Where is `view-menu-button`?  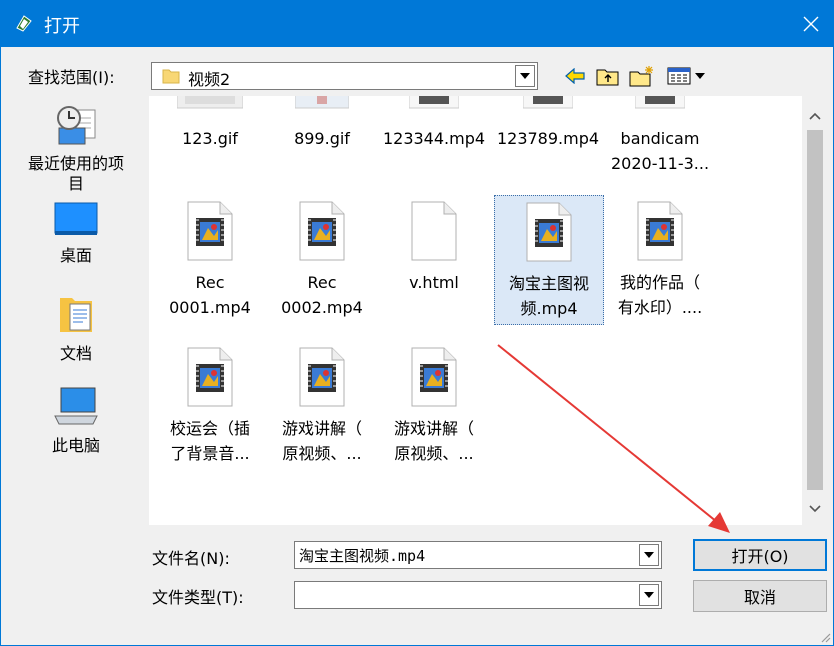 view-menu-button is located at coordinates (687, 76).